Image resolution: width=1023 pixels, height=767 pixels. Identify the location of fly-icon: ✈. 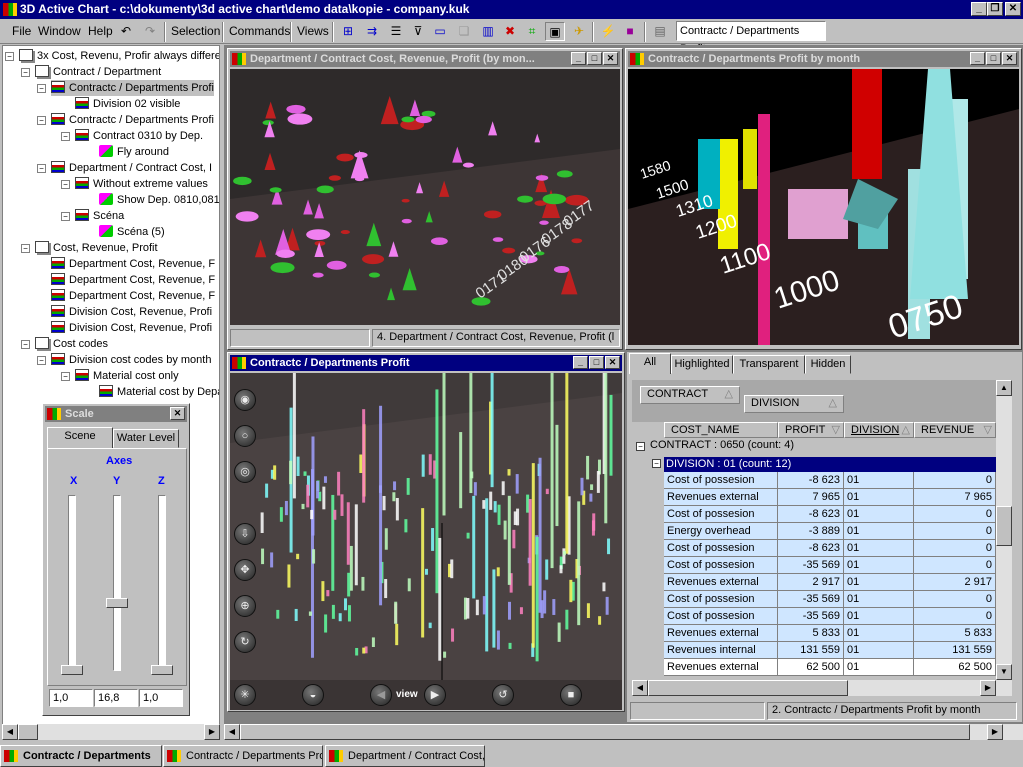
(579, 31).